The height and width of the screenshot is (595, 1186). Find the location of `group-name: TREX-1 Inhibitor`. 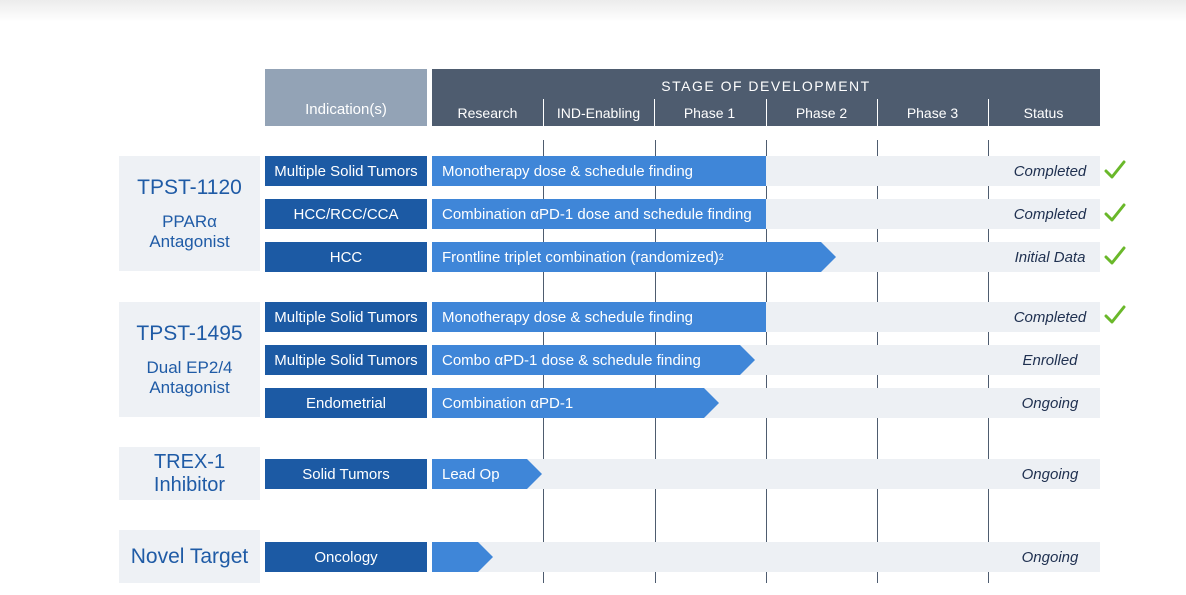

group-name: TREX-1 Inhibitor is located at coordinates (189, 473).